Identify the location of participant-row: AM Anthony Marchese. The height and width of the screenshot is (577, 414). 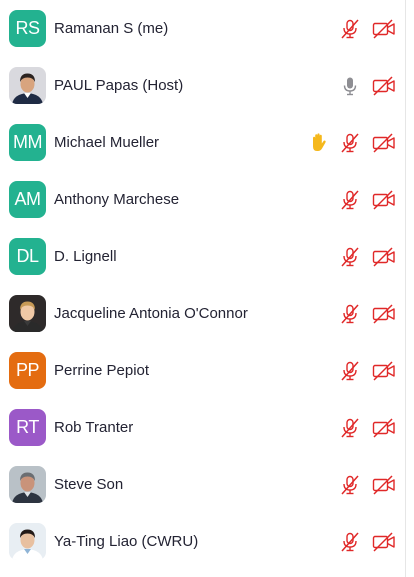
(202, 199).